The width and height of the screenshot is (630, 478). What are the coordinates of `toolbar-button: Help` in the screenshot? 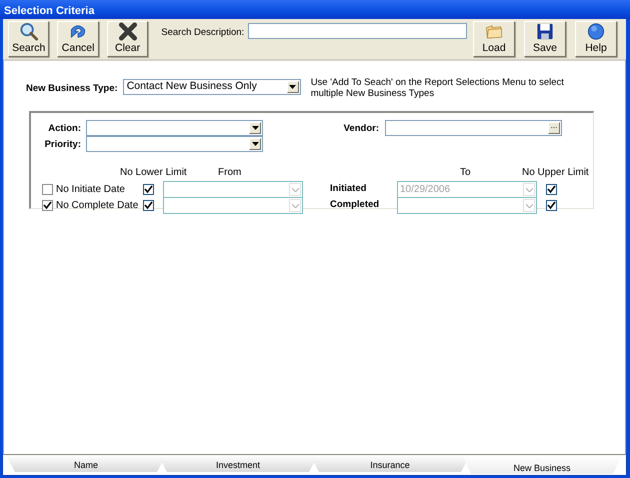 It's located at (596, 39).